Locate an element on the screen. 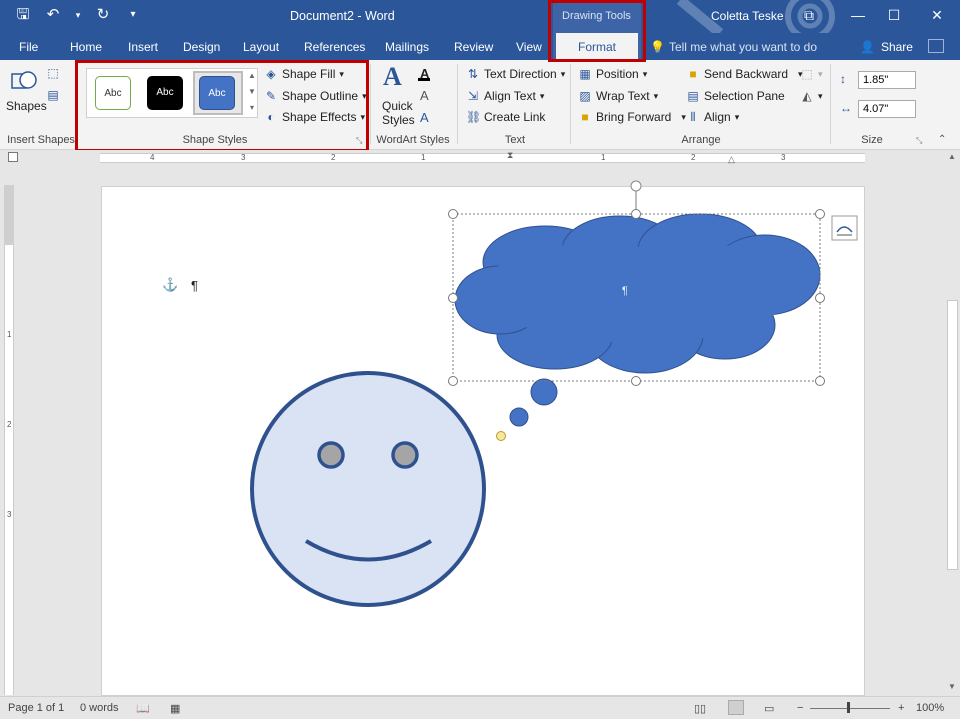 The image size is (960, 719). paragraph-mark: ¶ is located at coordinates (194, 285).